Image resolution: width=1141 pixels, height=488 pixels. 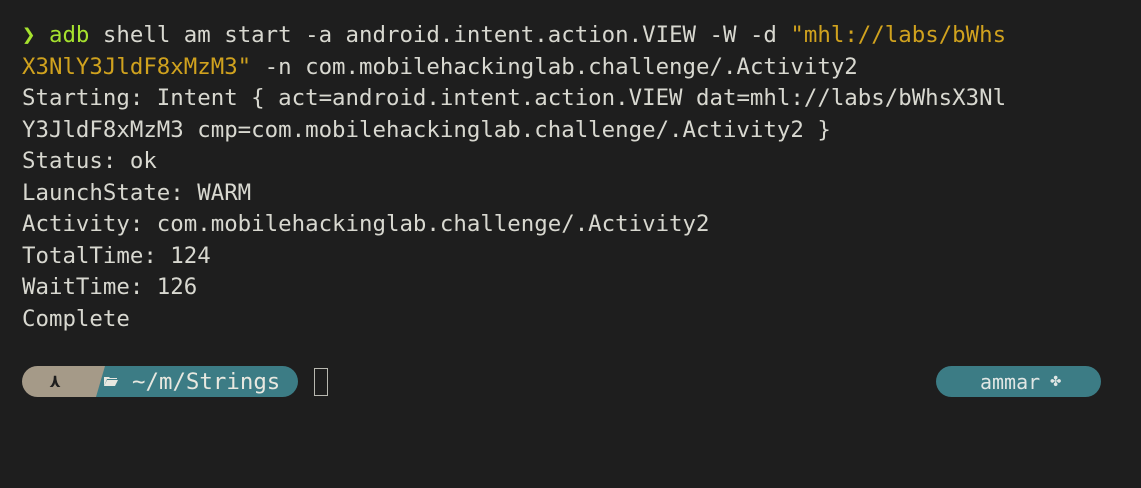 I want to click on user-segment: ammar ✤, so click(x=1018, y=381).